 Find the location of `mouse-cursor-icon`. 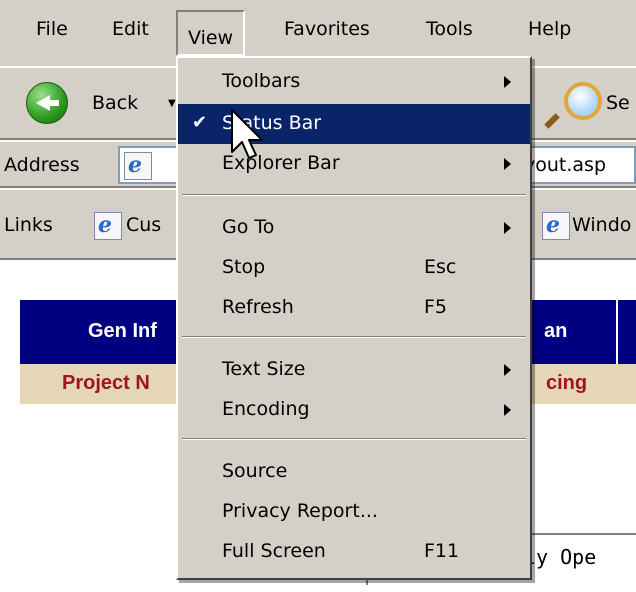

mouse-cursor-icon is located at coordinates (247, 134).